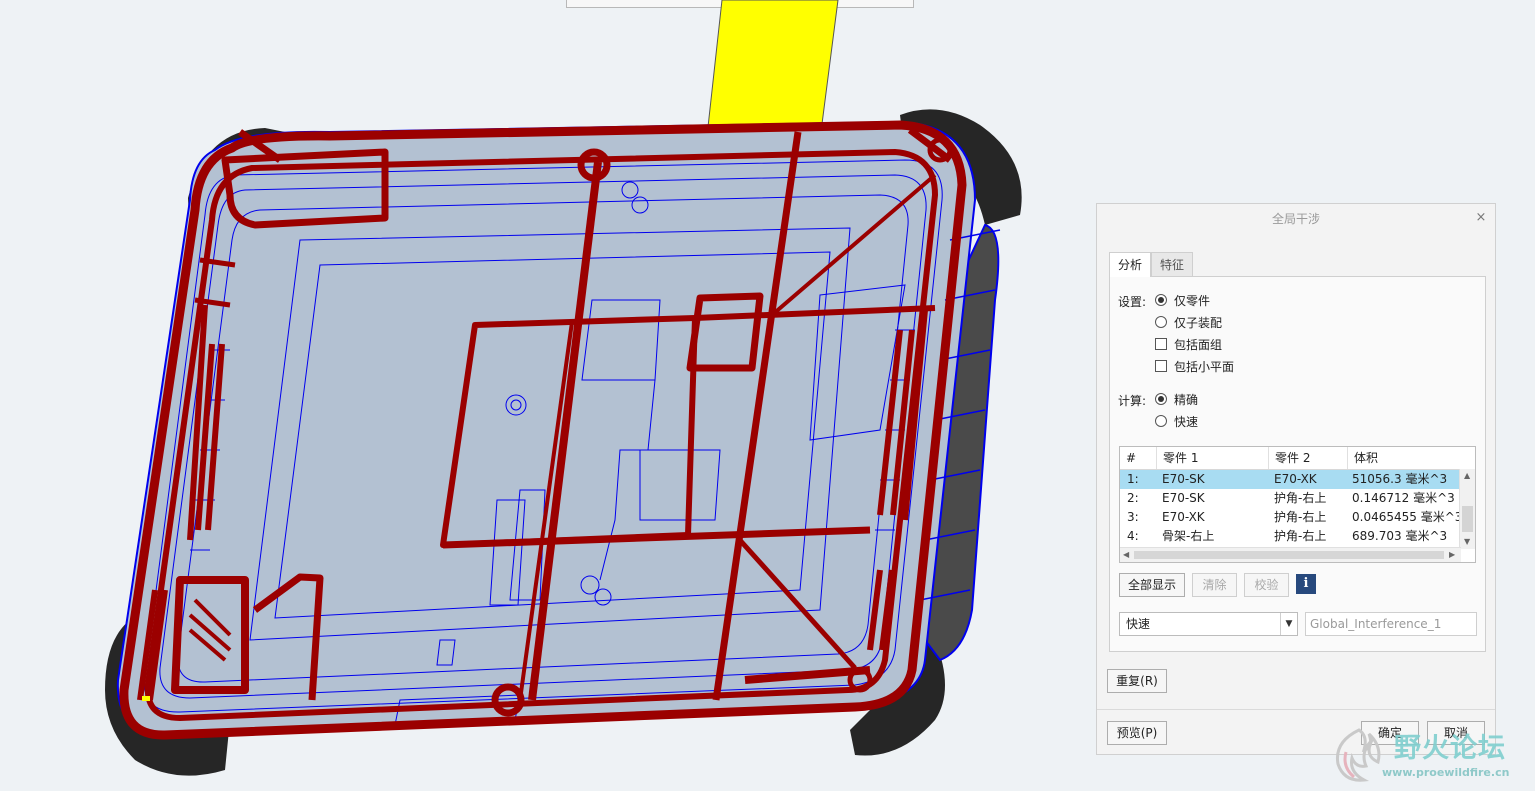 Image resolution: width=1535 pixels, height=791 pixels. What do you see at coordinates (1204, 367) in the screenshot?
I see `checkbox-include-facets-label: 包括小平面` at bounding box center [1204, 367].